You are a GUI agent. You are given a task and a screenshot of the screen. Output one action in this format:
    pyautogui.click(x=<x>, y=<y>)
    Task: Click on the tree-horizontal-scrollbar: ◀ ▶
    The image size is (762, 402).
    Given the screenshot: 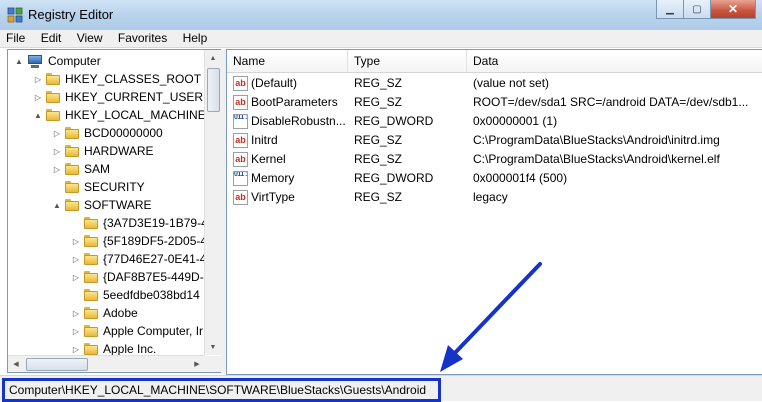 What is the action you would take?
    pyautogui.click(x=106, y=363)
    